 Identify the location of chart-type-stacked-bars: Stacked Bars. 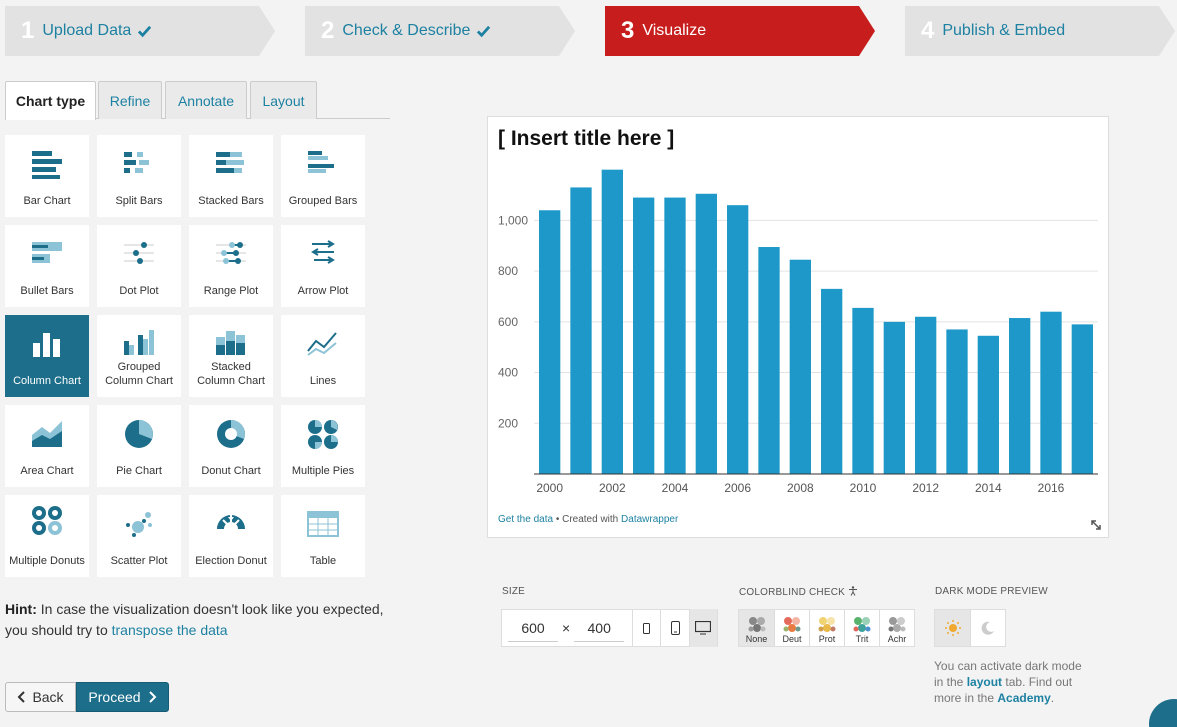
(231, 176).